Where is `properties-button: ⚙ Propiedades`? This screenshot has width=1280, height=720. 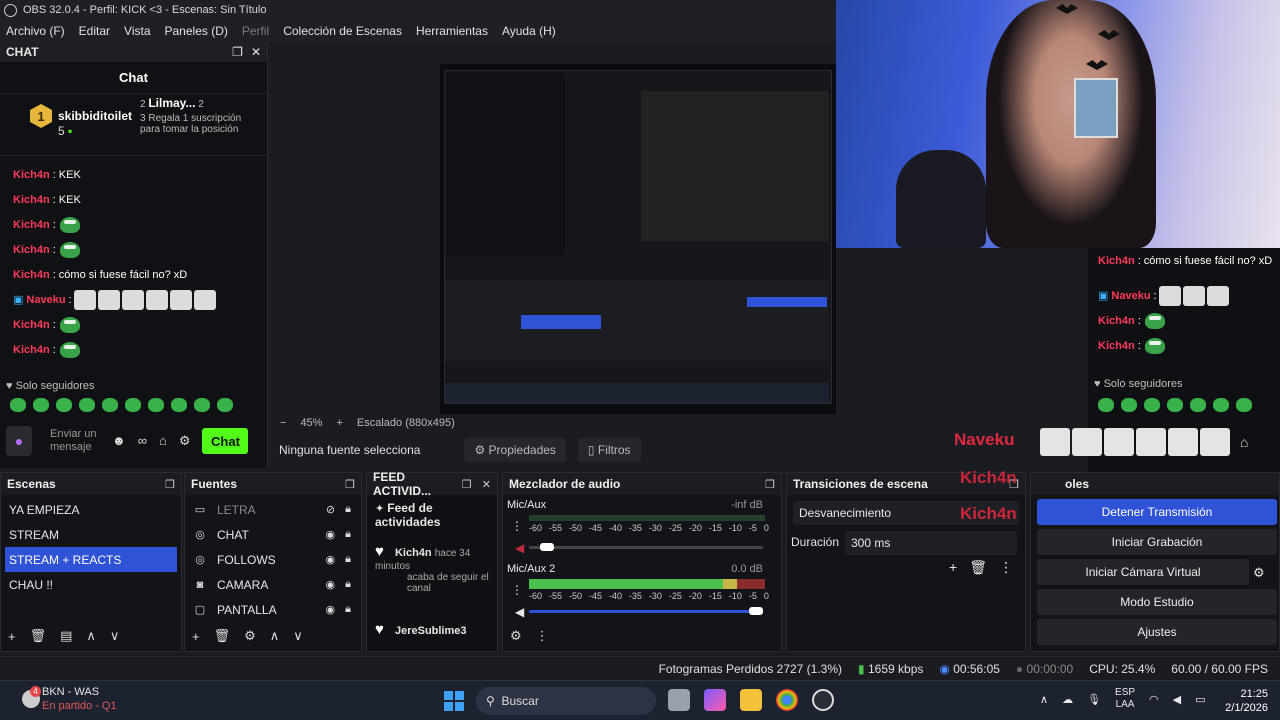 properties-button: ⚙ Propiedades is located at coordinates (515, 450).